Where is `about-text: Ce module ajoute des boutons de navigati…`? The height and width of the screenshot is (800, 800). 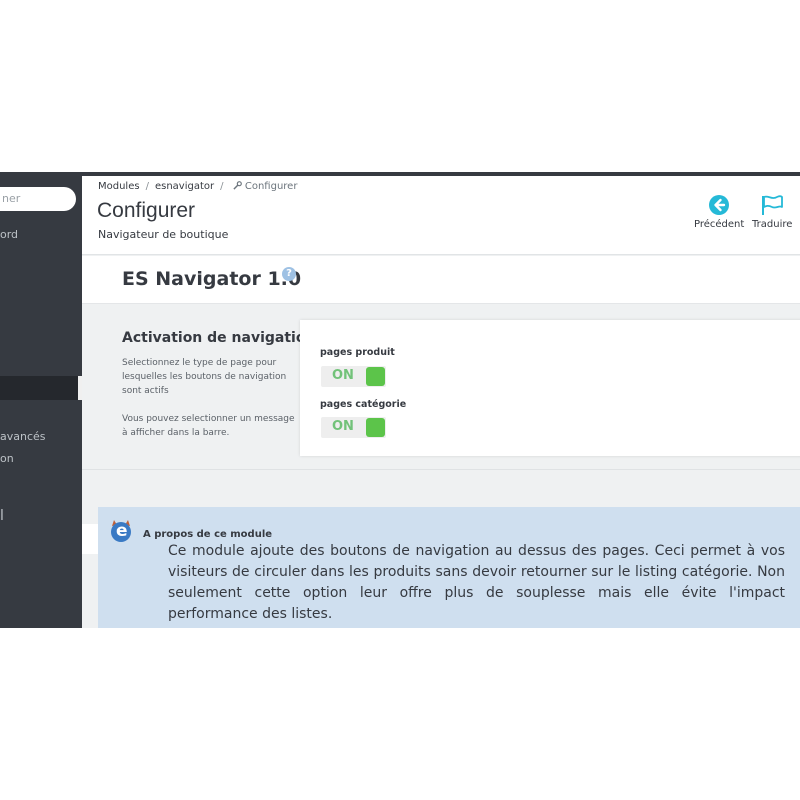 about-text: Ce module ajoute des boutons de navigati… is located at coordinates (476, 582).